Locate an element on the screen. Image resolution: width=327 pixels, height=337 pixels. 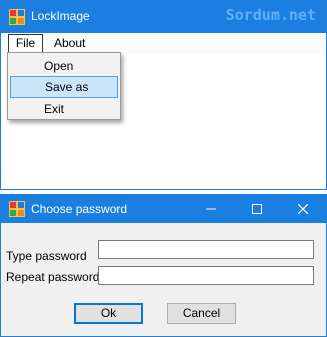
window-title: LockImage is located at coordinates (60, 16).